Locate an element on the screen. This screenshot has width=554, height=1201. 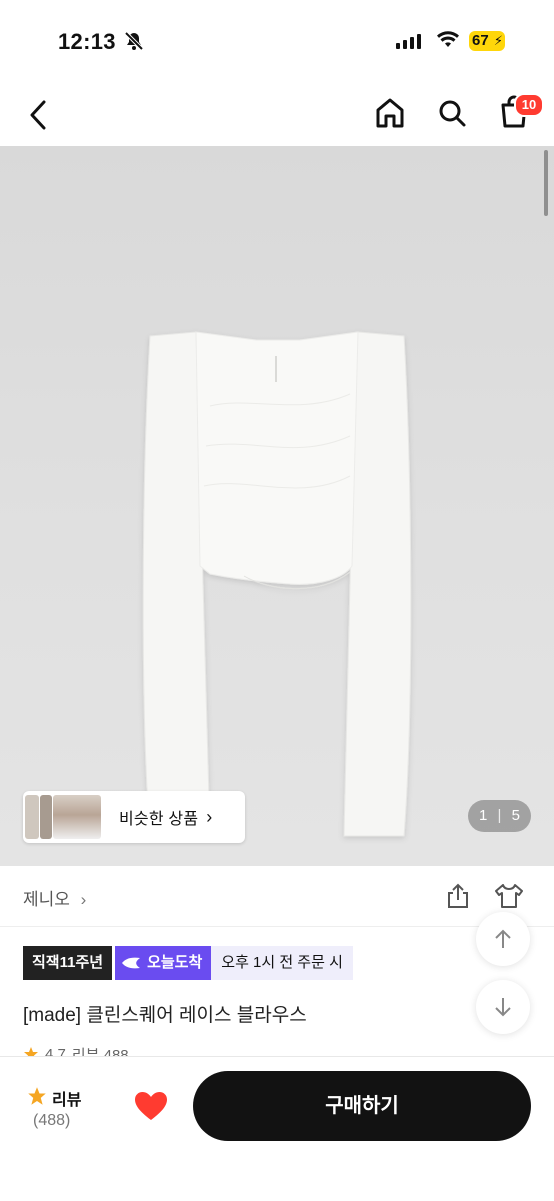
battery-indicator: 67 ⚡ is located at coordinates (487, 41).